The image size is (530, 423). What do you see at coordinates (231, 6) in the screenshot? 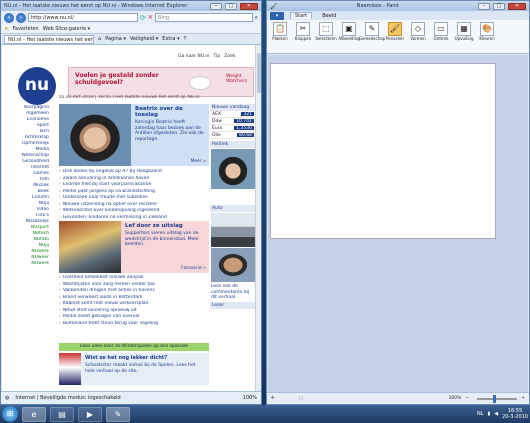
I see `maximize-button: □` at bounding box center [231, 6].